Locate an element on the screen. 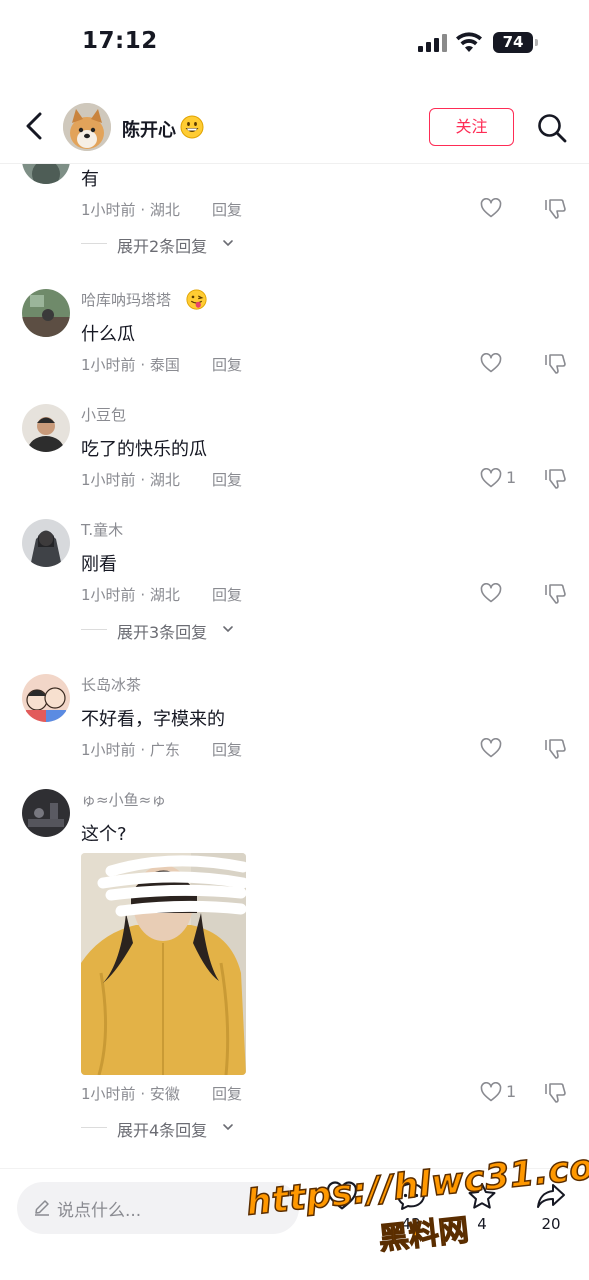  comment-text: 吃了的快乐的瓜 is located at coordinates (144, 449).